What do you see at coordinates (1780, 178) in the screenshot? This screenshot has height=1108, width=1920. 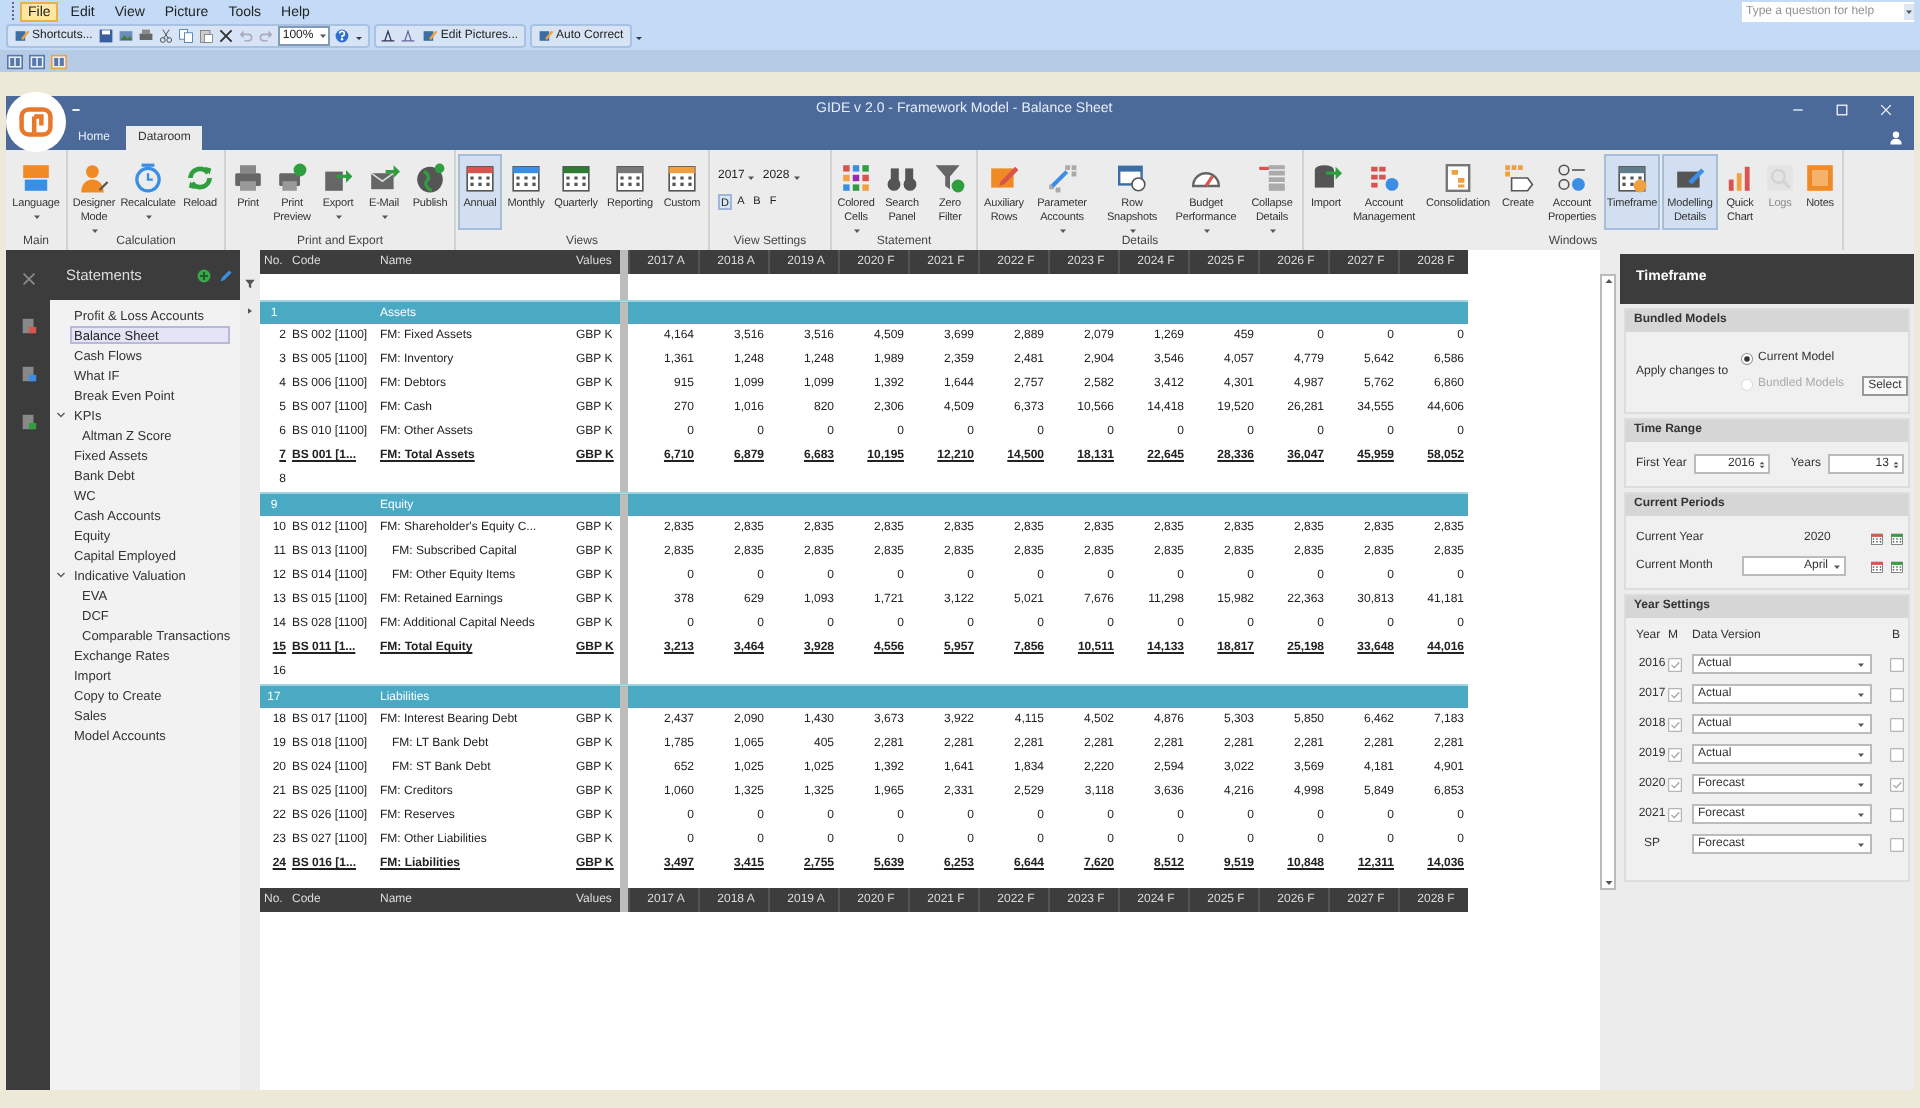 I see `search-icon` at bounding box center [1780, 178].